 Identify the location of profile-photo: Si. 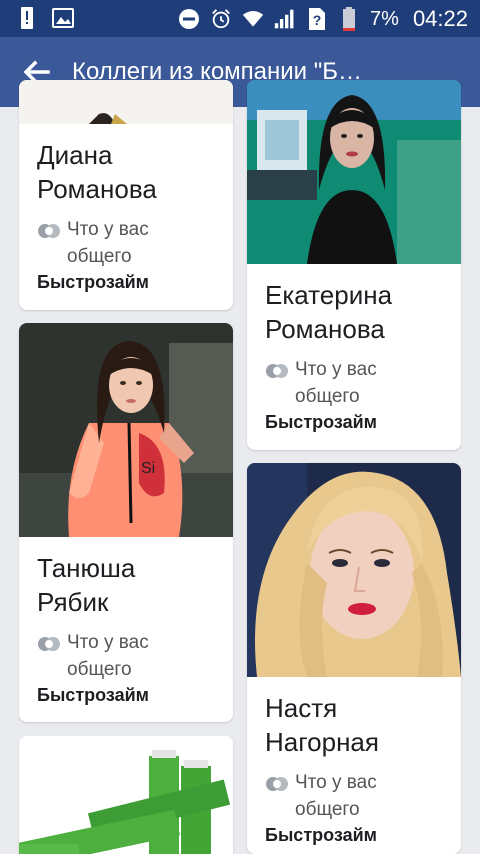
(126, 430).